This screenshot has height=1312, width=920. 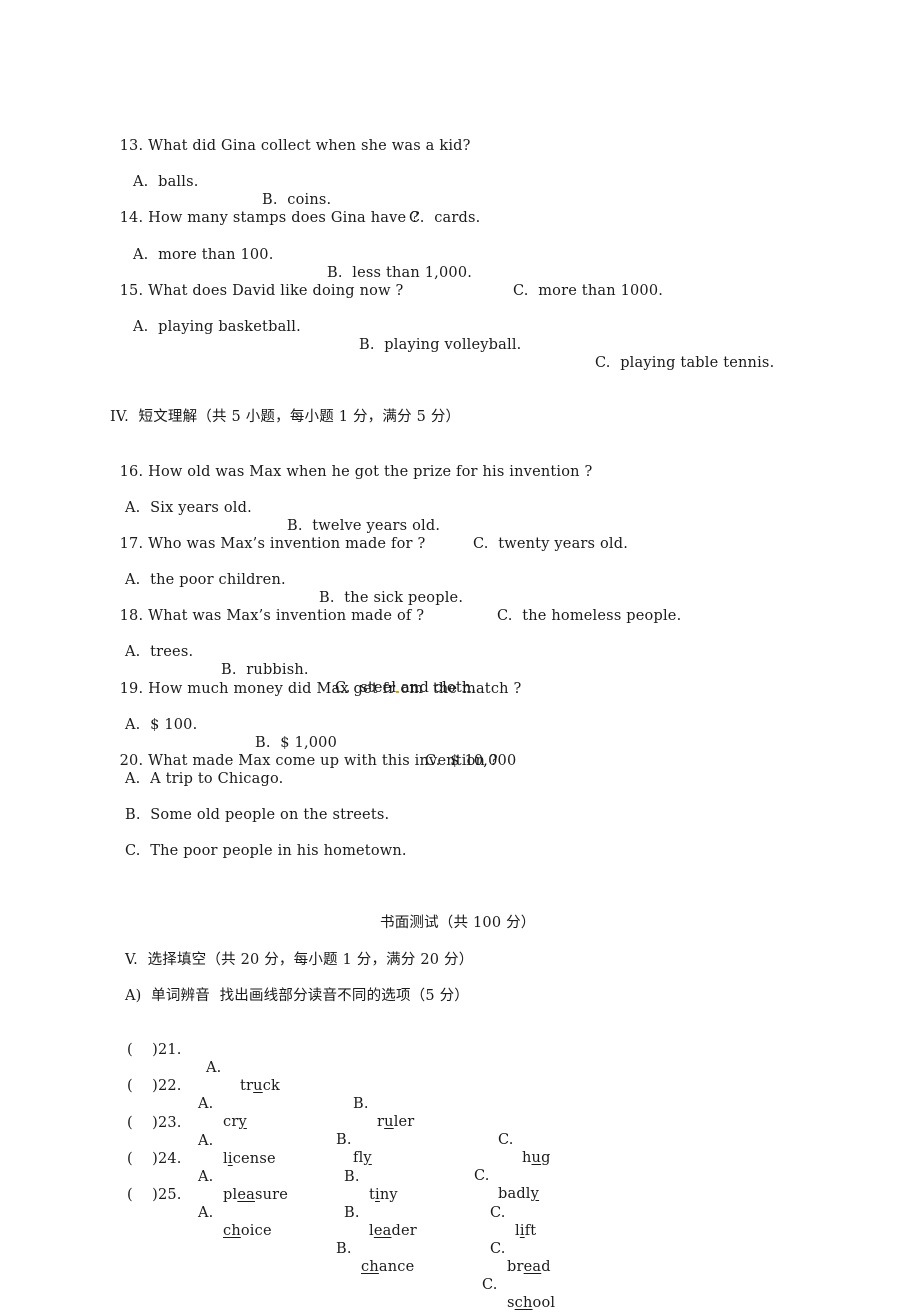 I want to click on question-text-end: om the match ?, so click(x=461, y=689).